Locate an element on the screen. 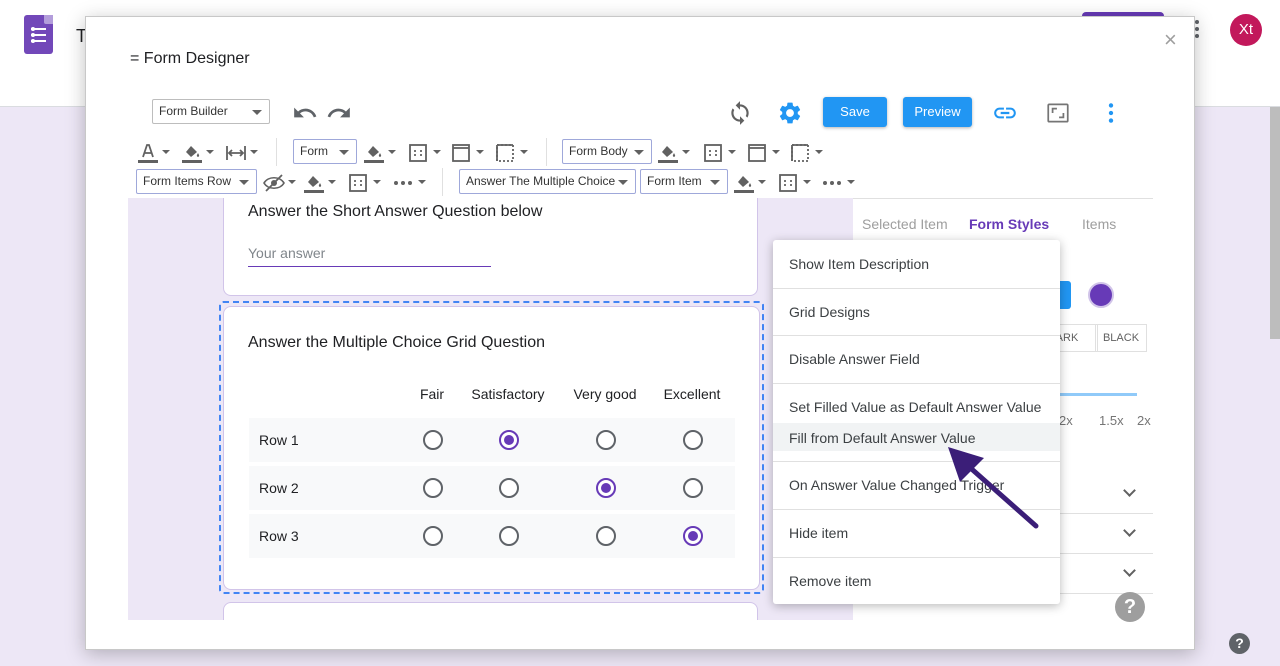  fullscreen-icon is located at coordinates (1058, 113).